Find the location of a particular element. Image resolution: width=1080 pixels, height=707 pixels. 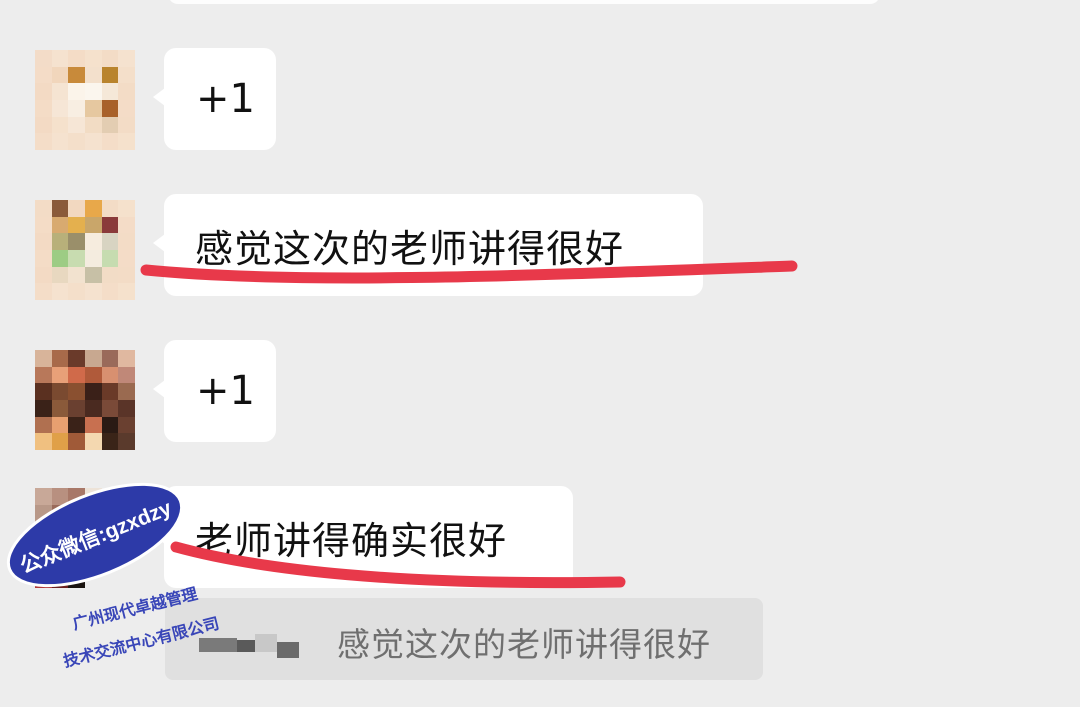

quoted-message-text: 感觉这次的老师讲得很好 is located at coordinates (524, 644).